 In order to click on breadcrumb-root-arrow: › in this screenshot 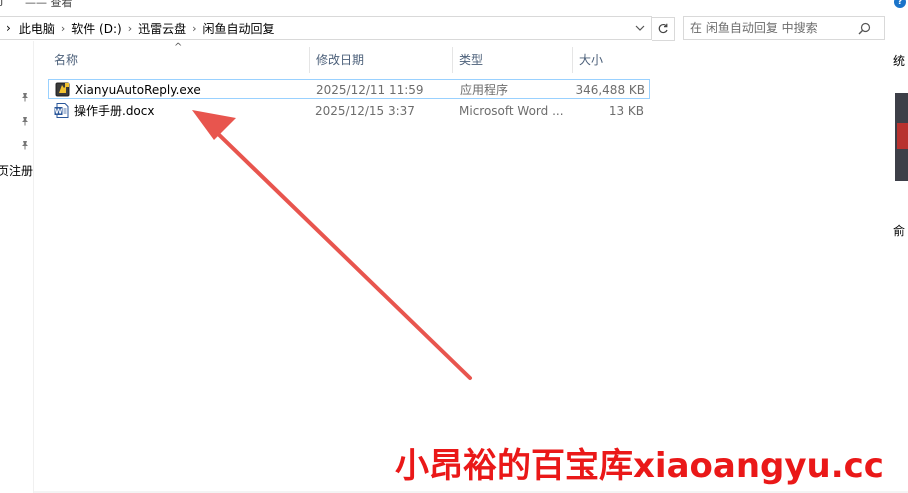, I will do `click(8, 28)`.